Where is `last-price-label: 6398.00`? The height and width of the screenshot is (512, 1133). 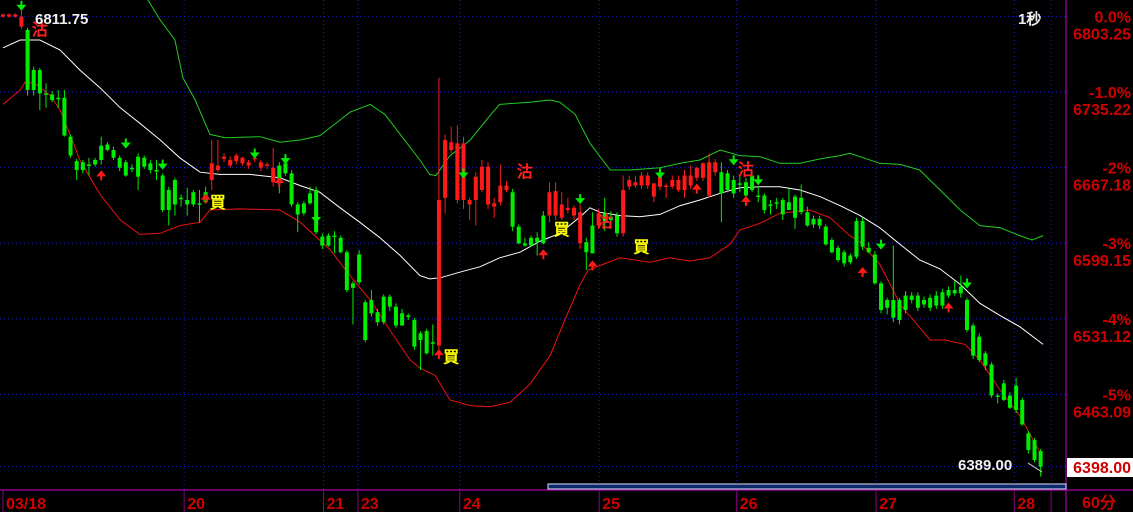
last-price-label: 6398.00 is located at coordinates (1102, 468).